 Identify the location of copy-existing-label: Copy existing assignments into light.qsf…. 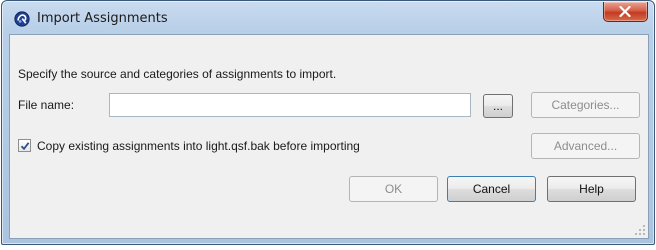
(198, 146).